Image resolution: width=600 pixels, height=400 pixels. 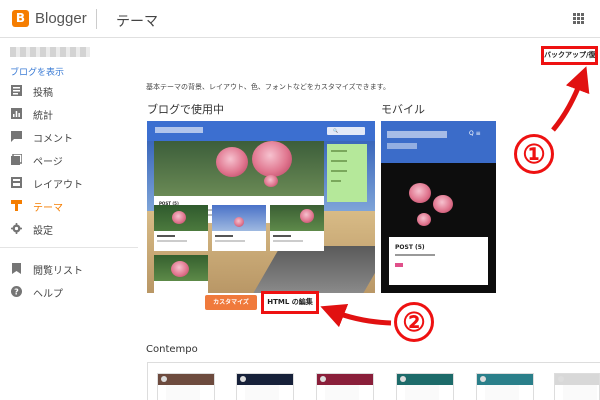 I want to click on theme-family-label: Contempo, so click(x=172, y=349).